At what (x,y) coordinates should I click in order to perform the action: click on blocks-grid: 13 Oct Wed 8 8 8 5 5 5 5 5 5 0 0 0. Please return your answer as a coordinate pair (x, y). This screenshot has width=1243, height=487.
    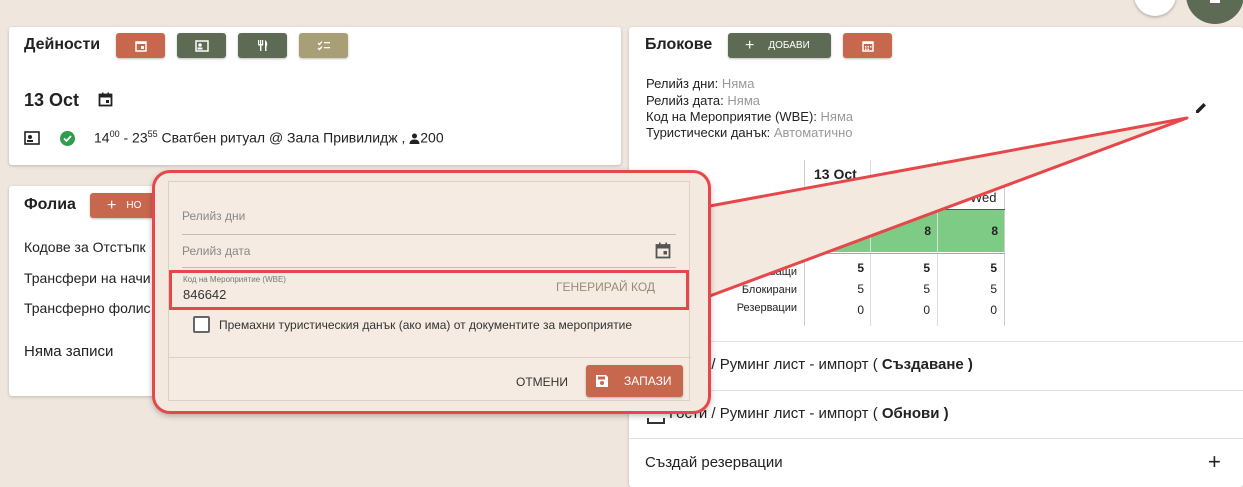
    Looking at the image, I should click on (905, 243).